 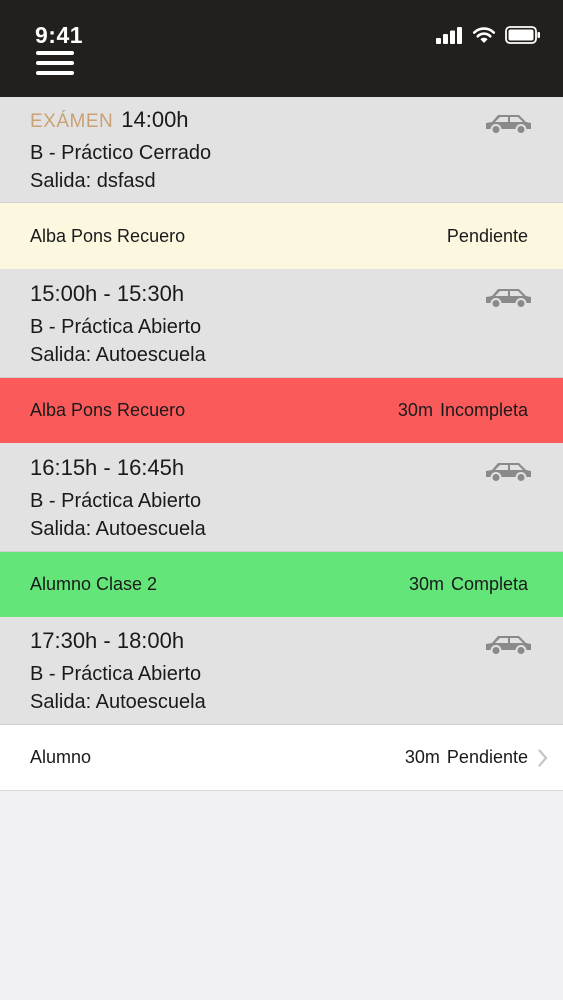 What do you see at coordinates (107, 293) in the screenshot?
I see `lesson-time: 15:00h - 15:30h` at bounding box center [107, 293].